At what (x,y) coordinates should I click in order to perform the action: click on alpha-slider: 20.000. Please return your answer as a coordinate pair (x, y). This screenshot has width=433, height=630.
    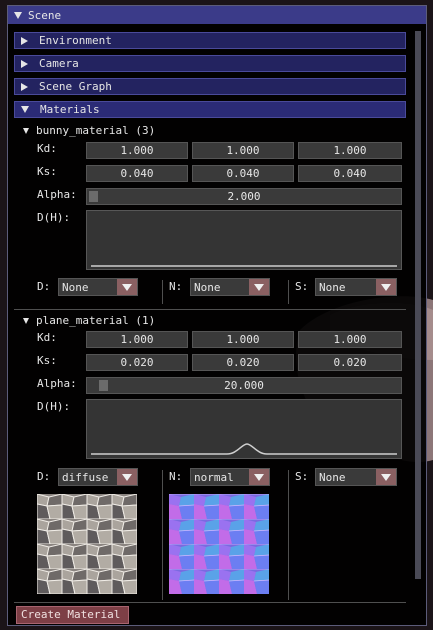
    Looking at the image, I should click on (244, 385).